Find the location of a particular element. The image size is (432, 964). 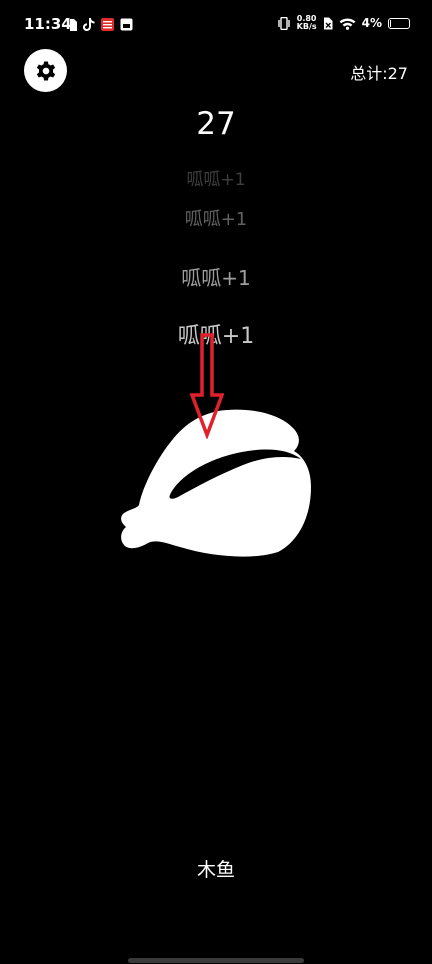

settings-button is located at coordinates (45, 70).